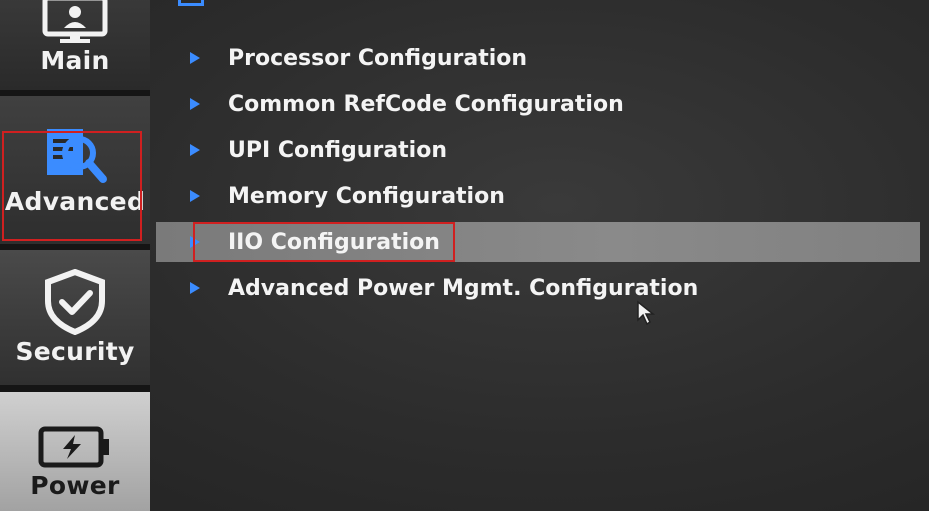 The height and width of the screenshot is (511, 929). Describe the element at coordinates (538, 242) in the screenshot. I see `menu-item-iio-configuration: IIO Configuration` at that location.